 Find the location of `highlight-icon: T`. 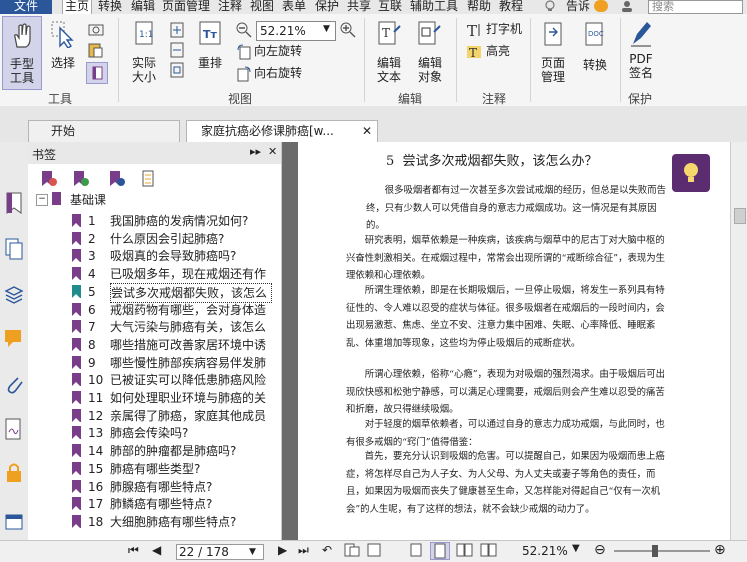

highlight-icon: T is located at coordinates (474, 53).